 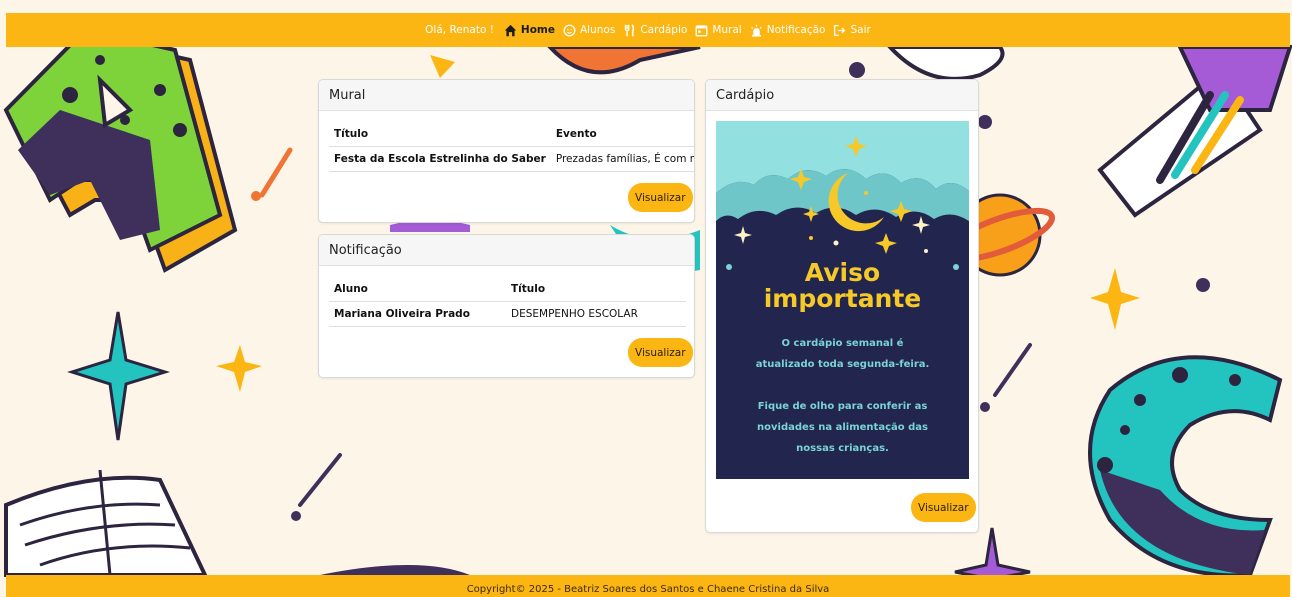 I want to click on mural-visualizar-button: Visualizar, so click(x=660, y=197).